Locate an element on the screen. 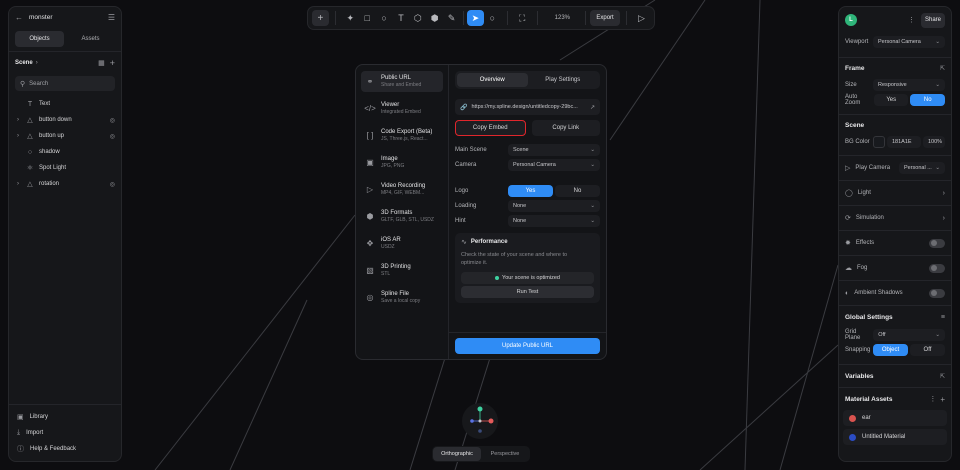 This screenshot has height=470, width=960. simulation-section: ⟳ Simulation › is located at coordinates (895, 218).